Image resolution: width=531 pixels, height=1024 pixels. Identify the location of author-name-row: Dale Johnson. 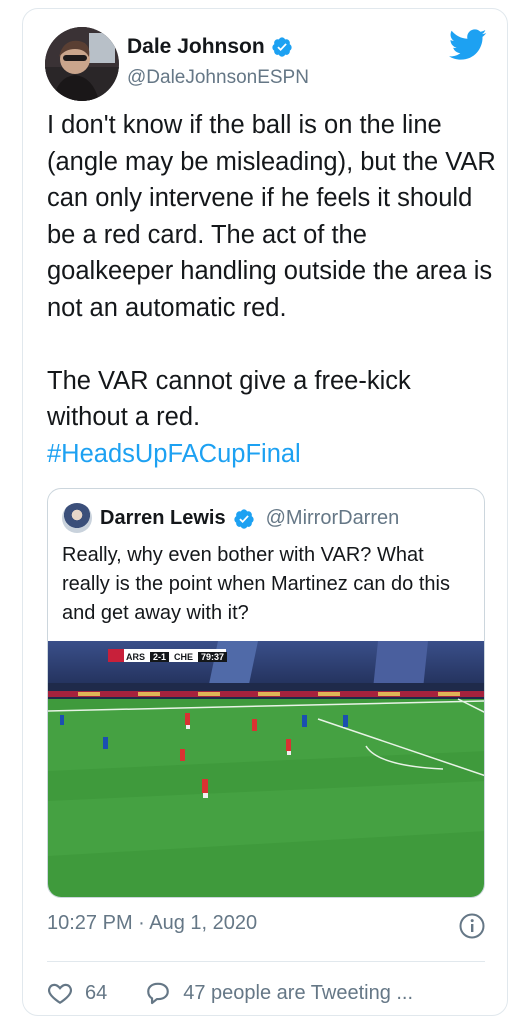
(210, 47).